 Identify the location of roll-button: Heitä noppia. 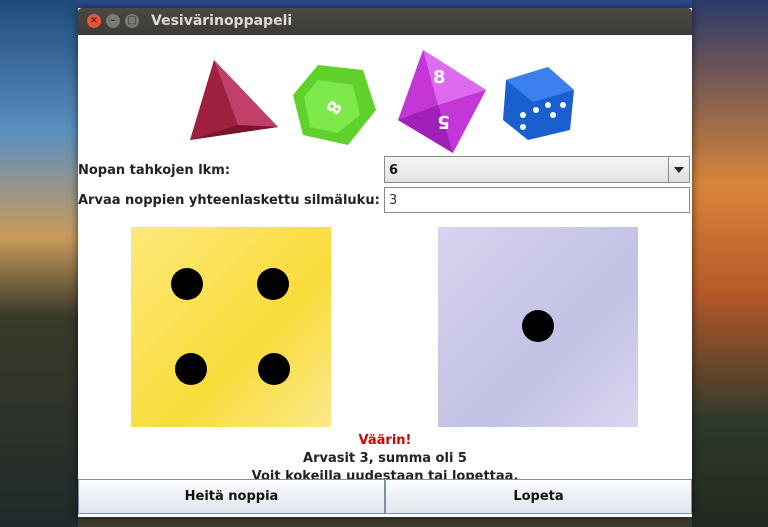
(231, 496).